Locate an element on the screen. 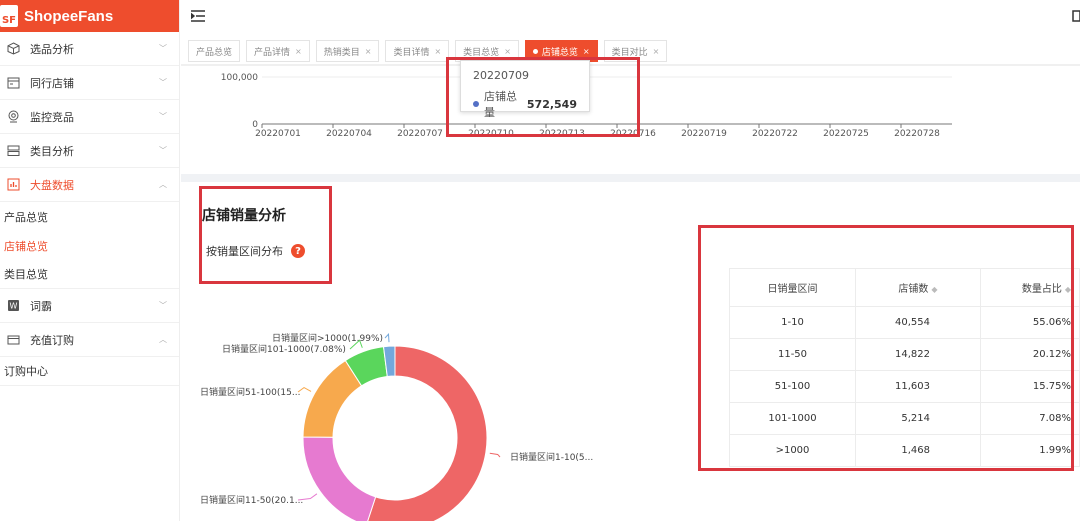 This screenshot has width=1080, height=521. sidebar-item-monitor-competitors: 监控竞品 ﹀ is located at coordinates (89, 117).